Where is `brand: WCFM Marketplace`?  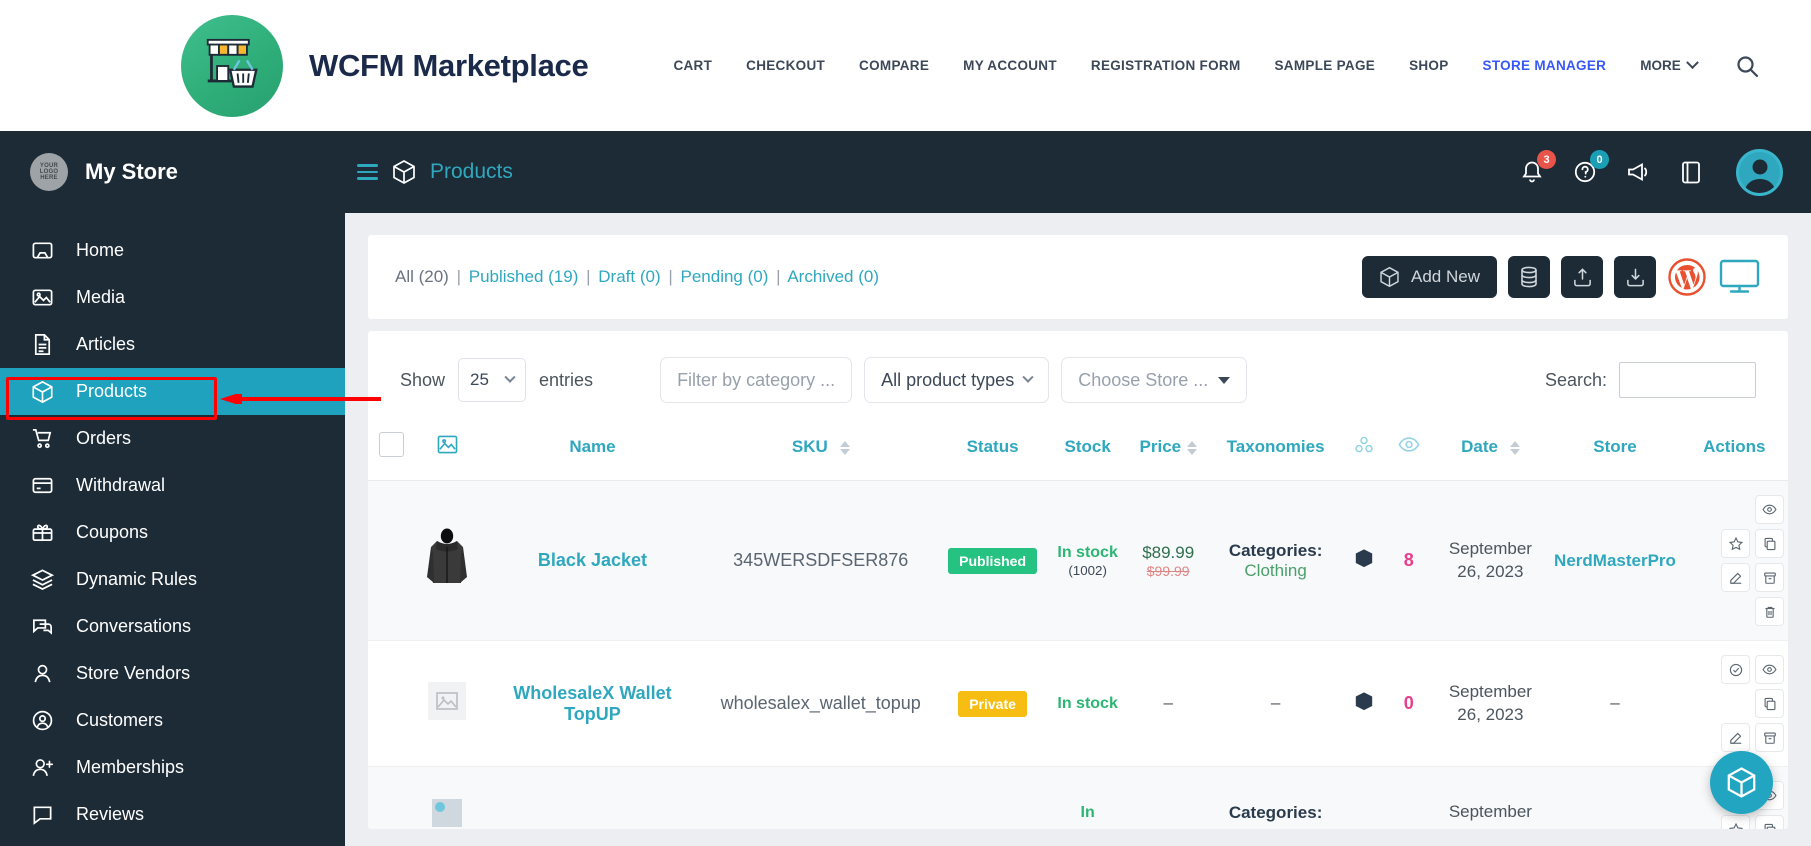 brand: WCFM Marketplace is located at coordinates (385, 65).